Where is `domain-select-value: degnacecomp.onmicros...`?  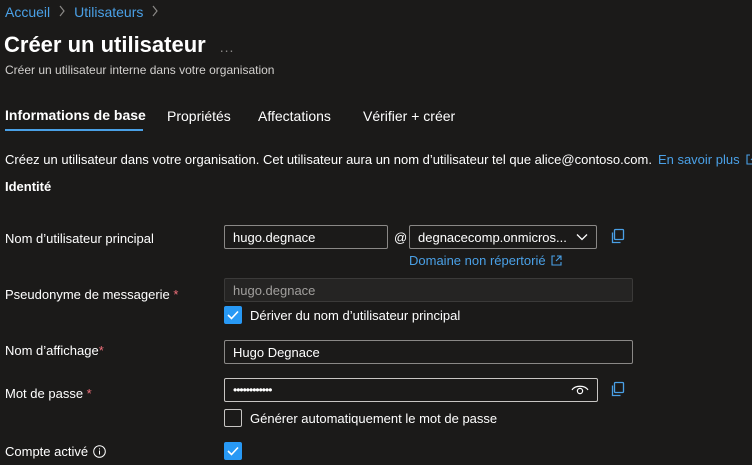 domain-select-value: degnacecomp.onmicros... is located at coordinates (492, 237).